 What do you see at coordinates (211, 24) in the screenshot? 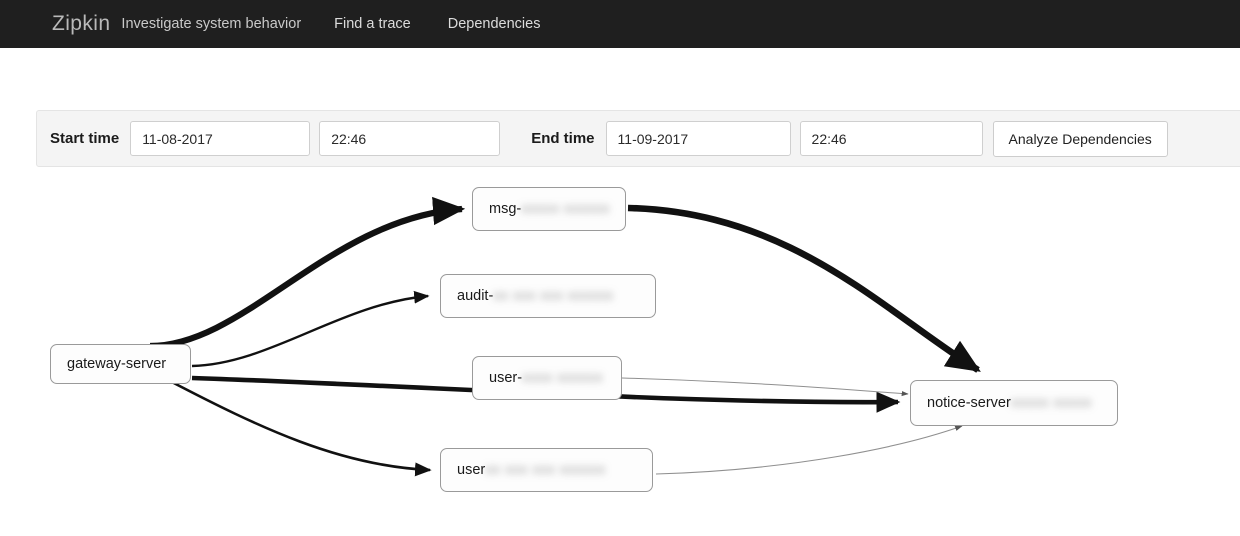
I see `app-tagline: Investigate system behavior` at bounding box center [211, 24].